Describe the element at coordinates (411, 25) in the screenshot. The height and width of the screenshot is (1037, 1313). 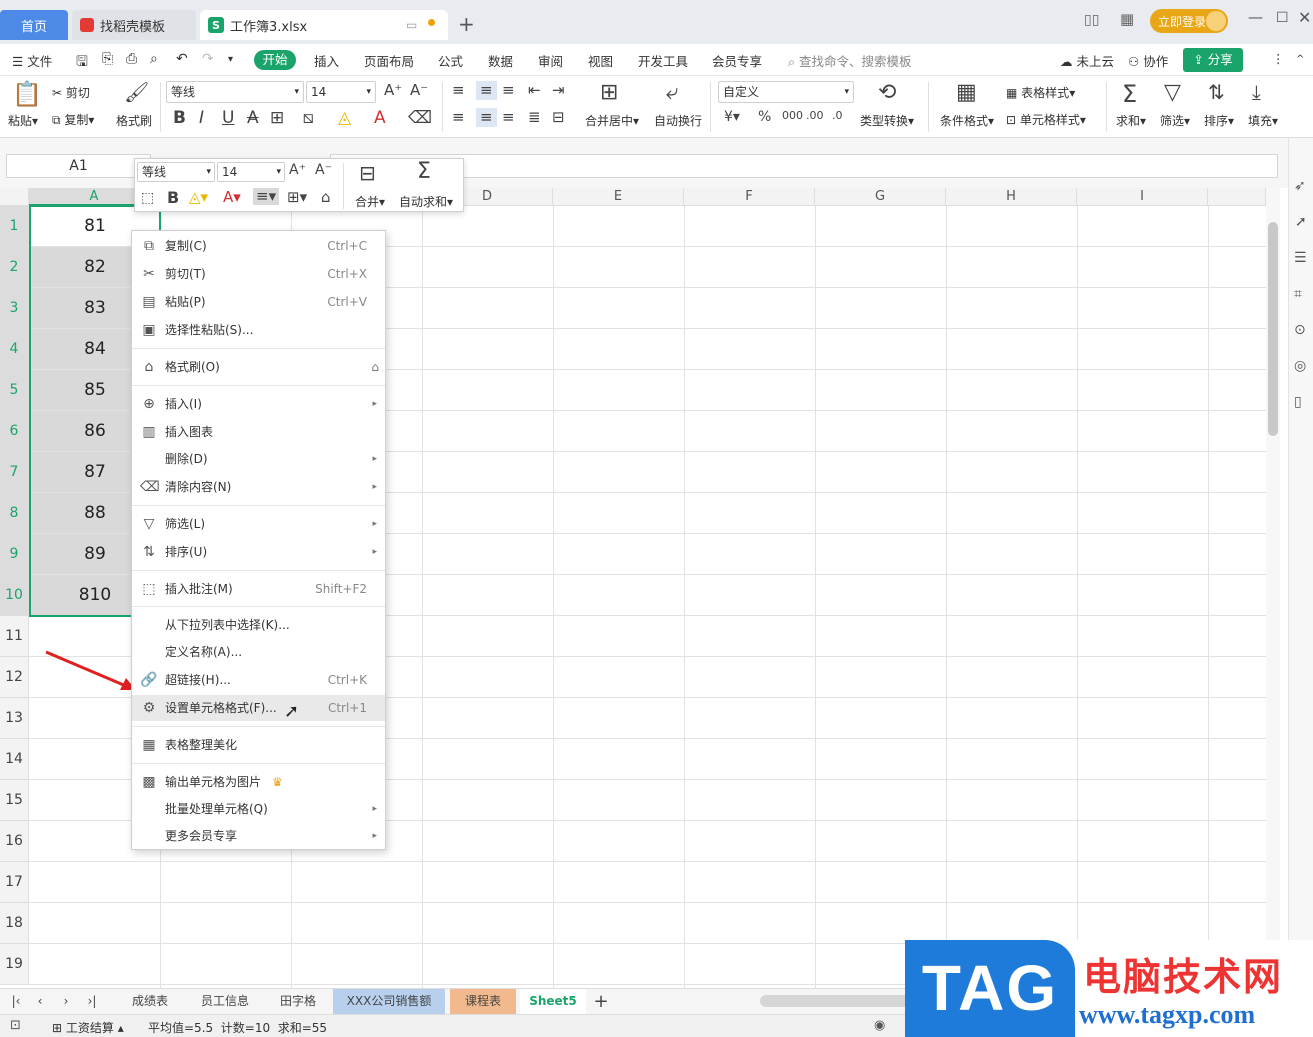
I see `monitor-icon: ▭` at that location.